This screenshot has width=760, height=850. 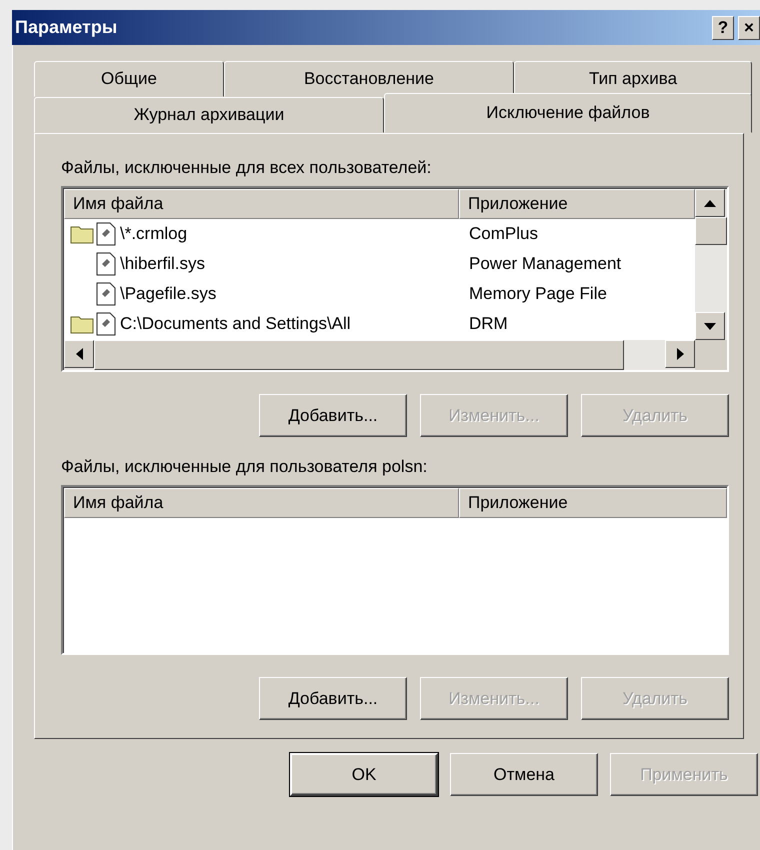 What do you see at coordinates (168, 294) in the screenshot?
I see `file-name: \Pagefile.sys` at bounding box center [168, 294].